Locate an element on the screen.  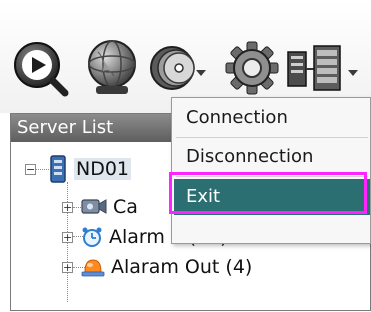
disc-stack-icon is located at coordinates (172, 68).